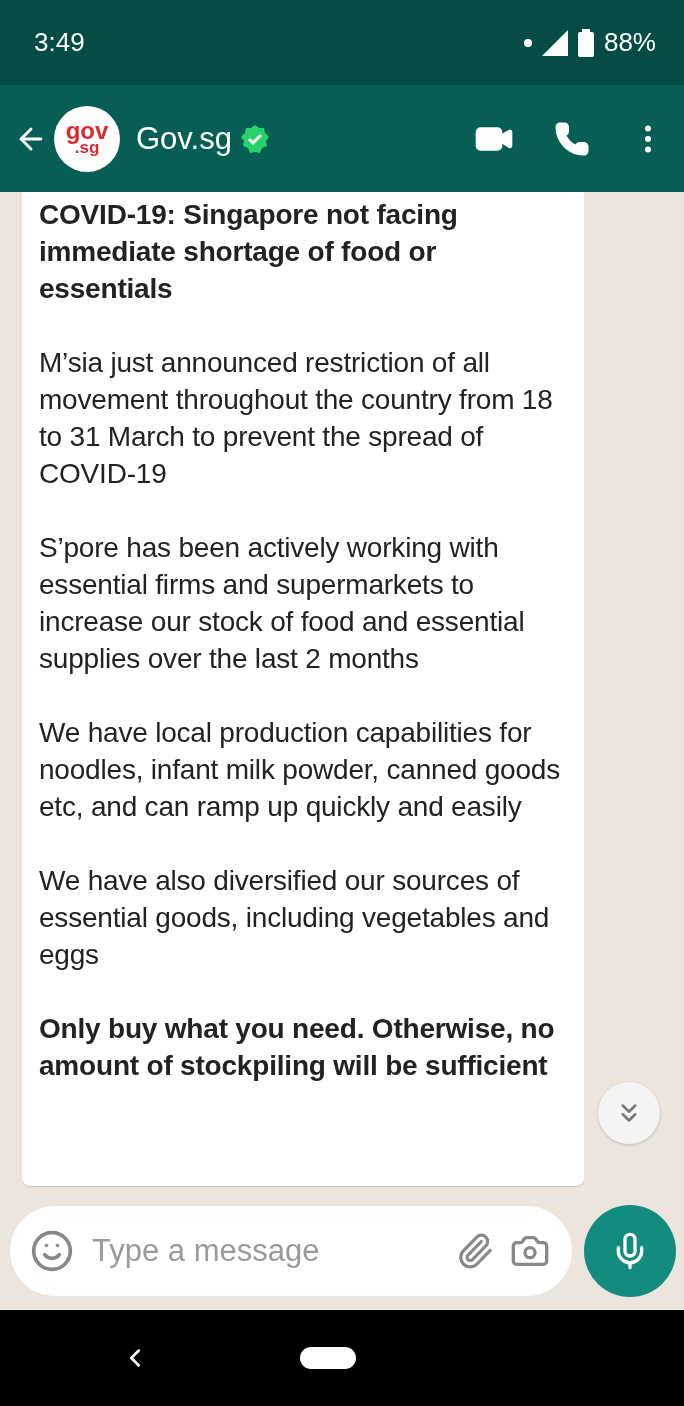 The image size is (684, 1406). What do you see at coordinates (297, 1047) in the screenshot?
I see `message-text: Only buy what you need. Otherwise, no amount of stockpiling will be sufficient` at bounding box center [297, 1047].